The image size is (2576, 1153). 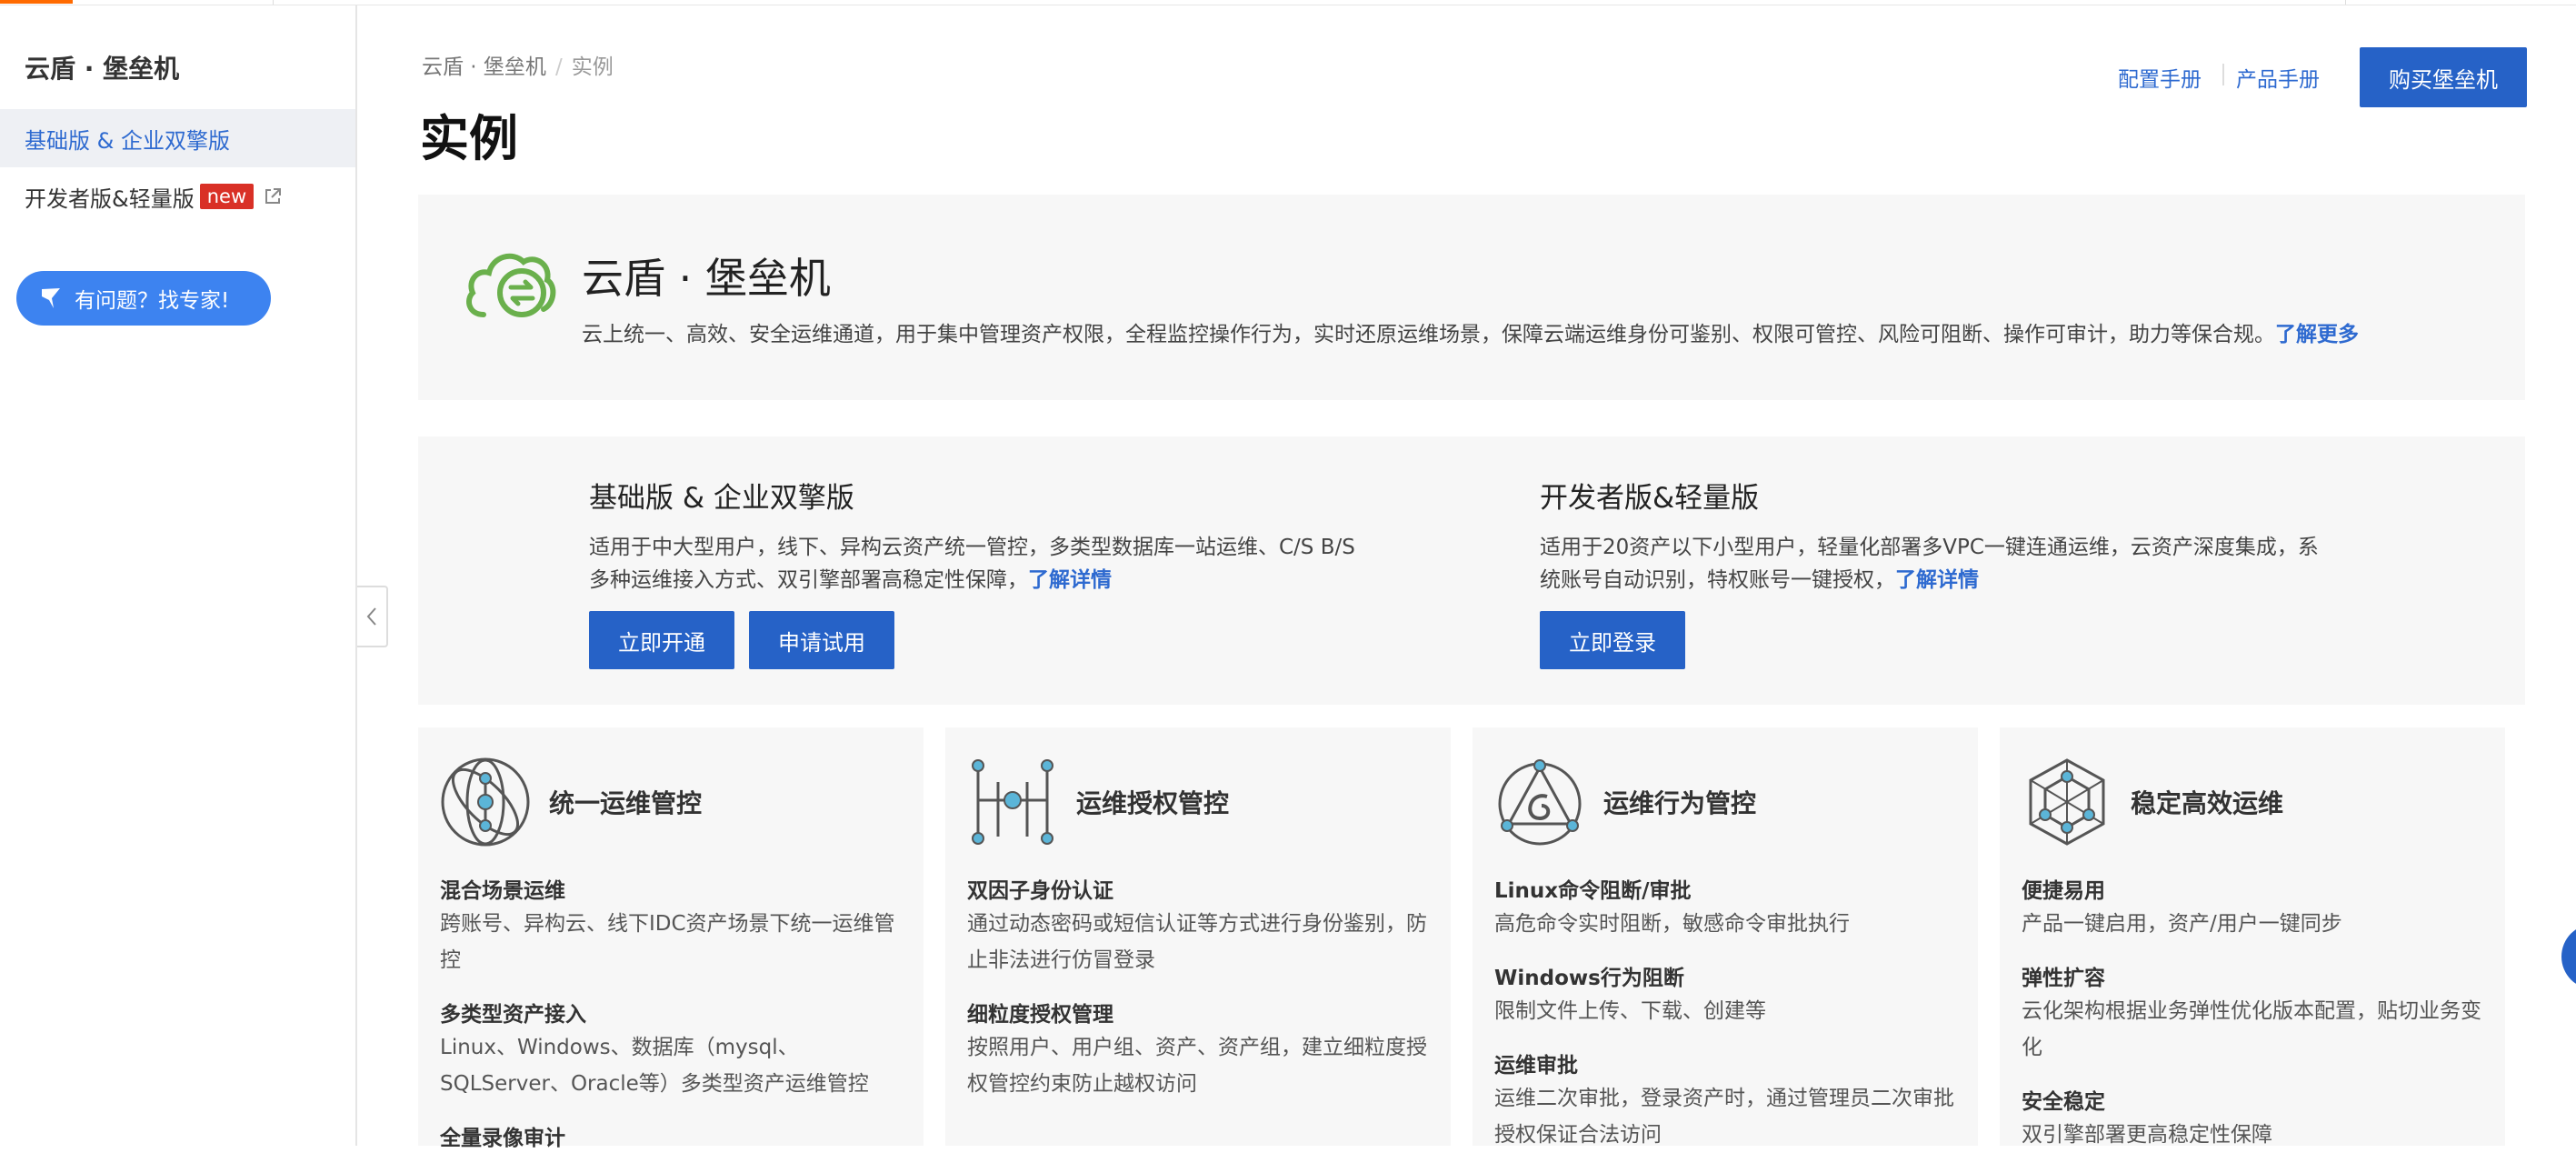 I want to click on expert-icon, so click(x=51, y=298).